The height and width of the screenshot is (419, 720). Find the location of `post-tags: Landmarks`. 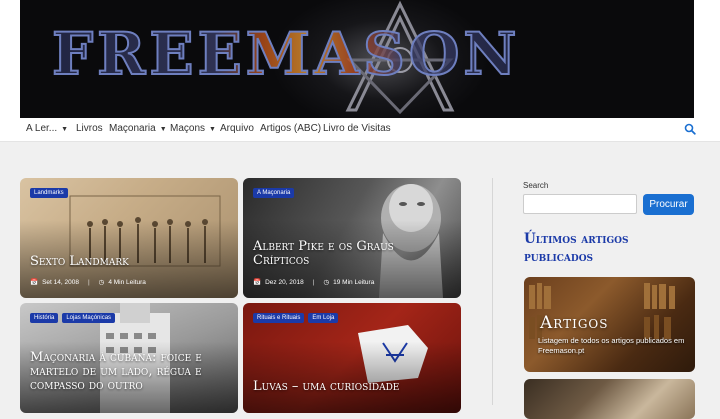

post-tags: Landmarks is located at coordinates (49, 193).